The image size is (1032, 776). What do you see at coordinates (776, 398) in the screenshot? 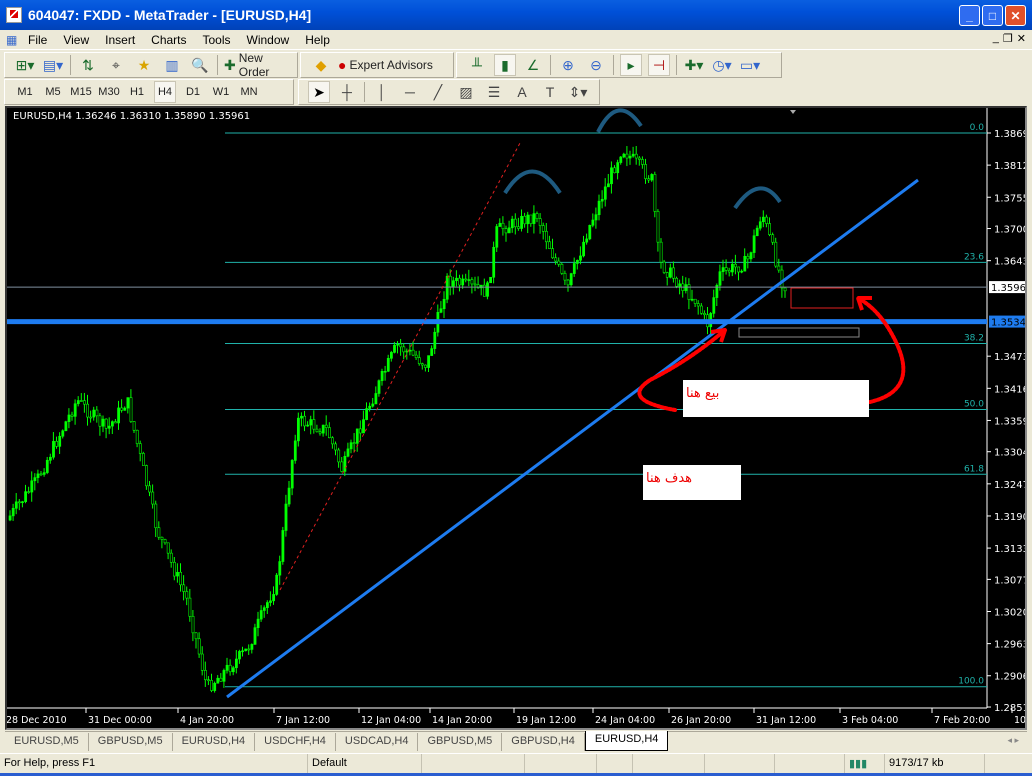
I see `sell-here-annotation: بيع هنا` at bounding box center [776, 398].